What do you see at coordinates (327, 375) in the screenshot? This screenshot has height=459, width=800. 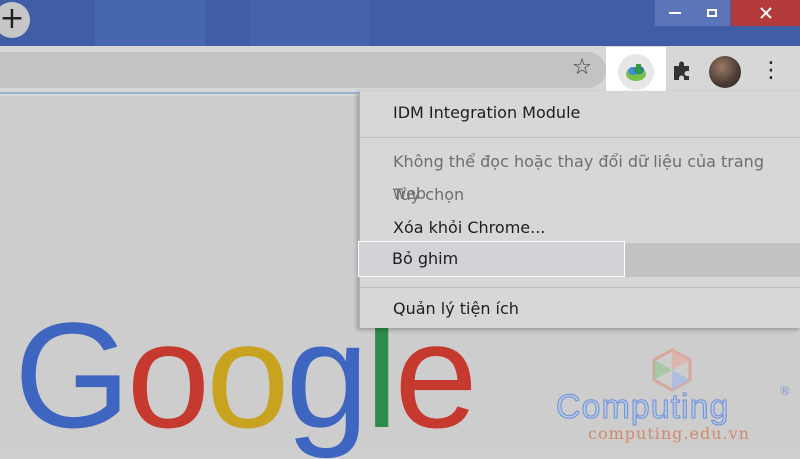 I see `logo-letter: g` at bounding box center [327, 375].